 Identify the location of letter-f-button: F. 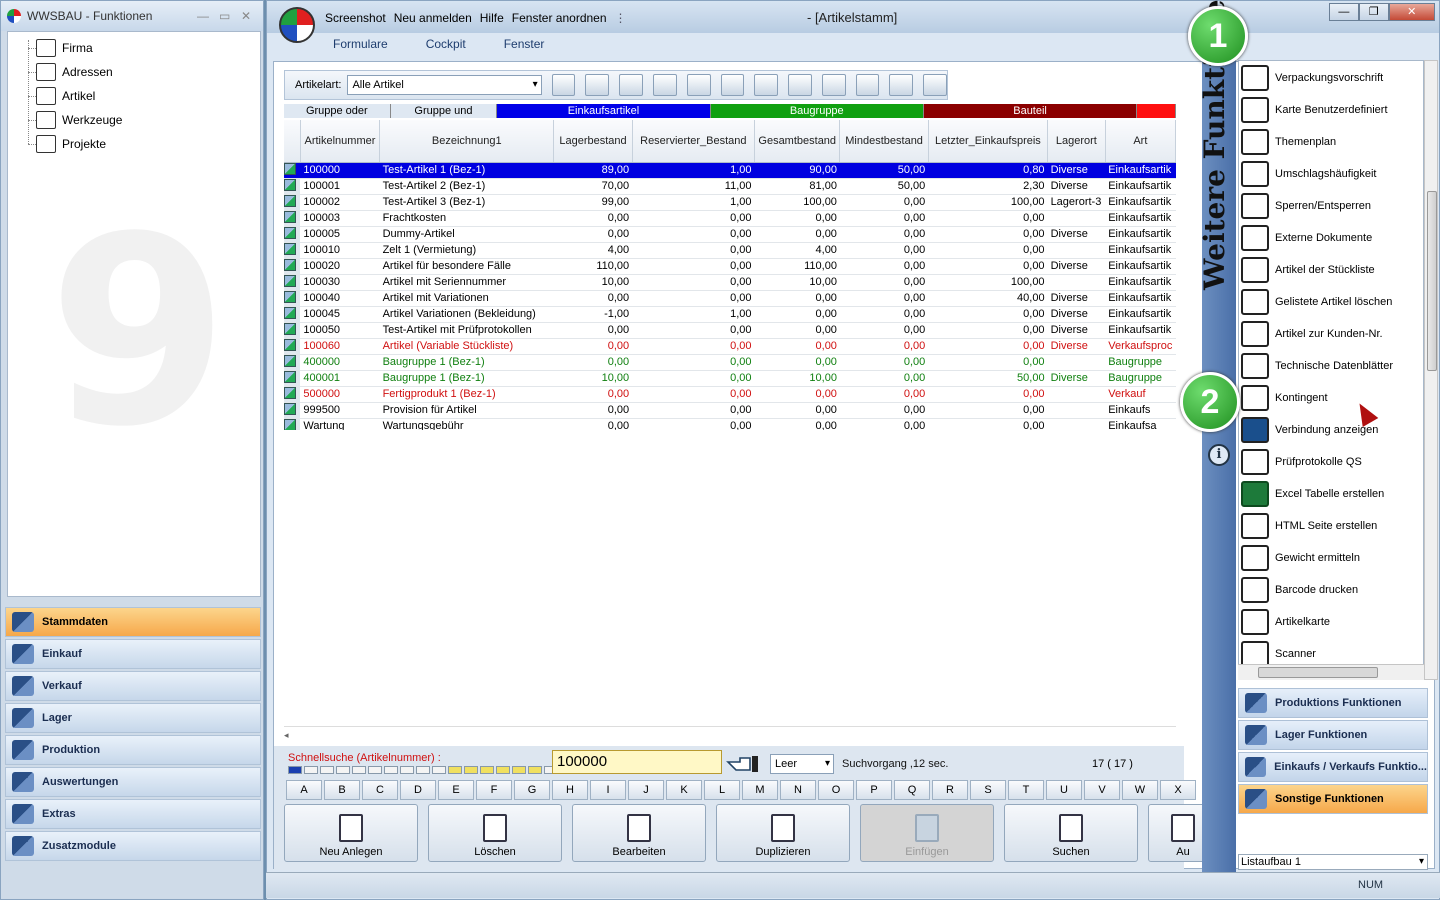
(494, 790).